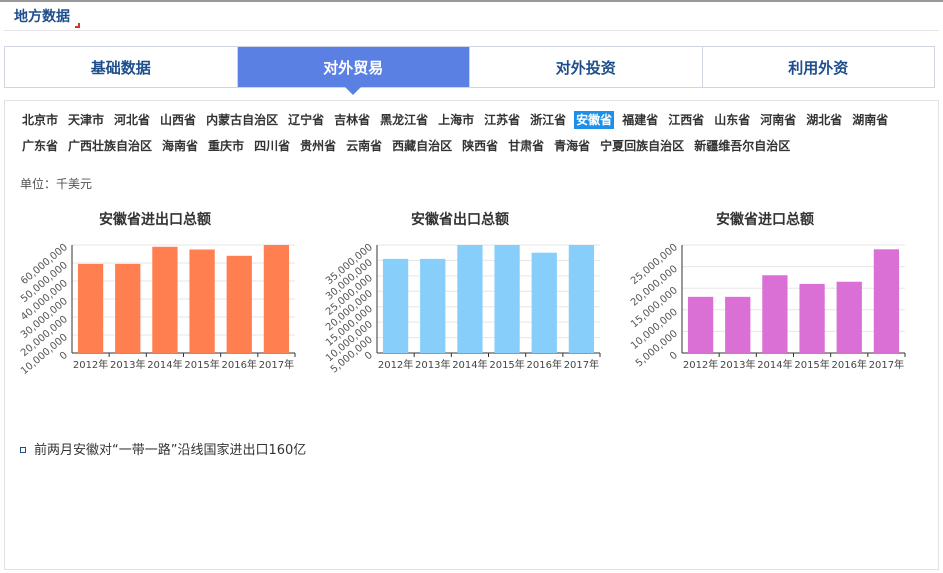 The height and width of the screenshot is (573, 943). I want to click on province-item: 海南省, so click(180, 146).